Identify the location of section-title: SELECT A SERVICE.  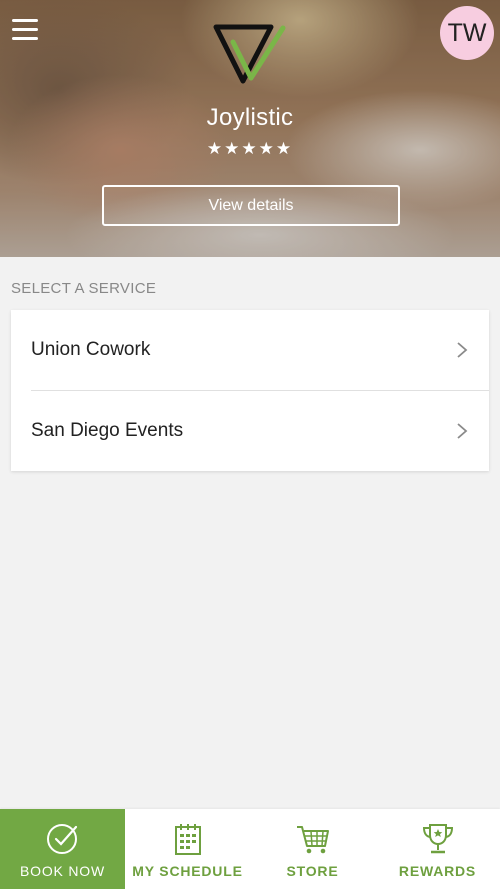
(84, 288).